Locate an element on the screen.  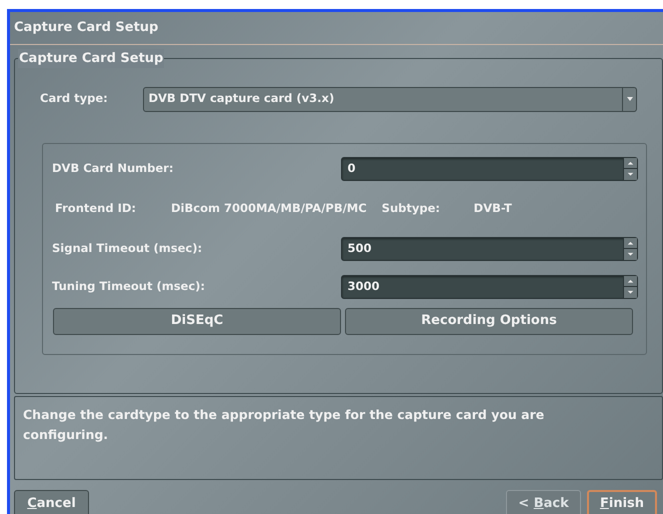
help-text: Change the cardtype to the appropriate type for the capture card you are configuring. is located at coordinates (284, 425).